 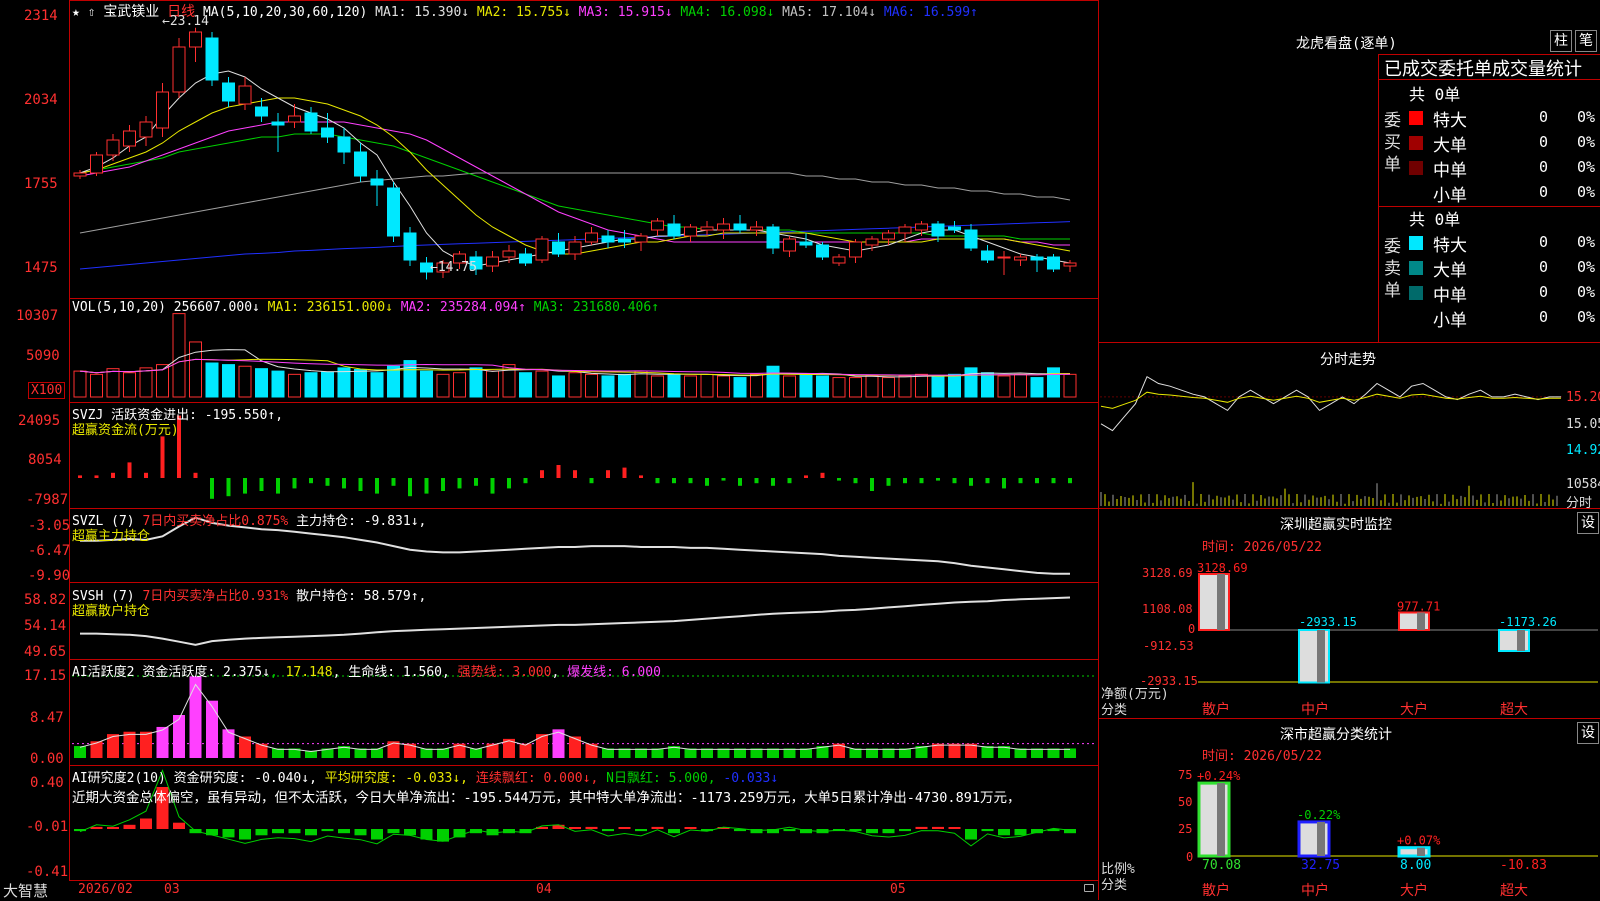 What do you see at coordinates (25, 890) in the screenshot?
I see `brand-label: 大智慧` at bounding box center [25, 890].